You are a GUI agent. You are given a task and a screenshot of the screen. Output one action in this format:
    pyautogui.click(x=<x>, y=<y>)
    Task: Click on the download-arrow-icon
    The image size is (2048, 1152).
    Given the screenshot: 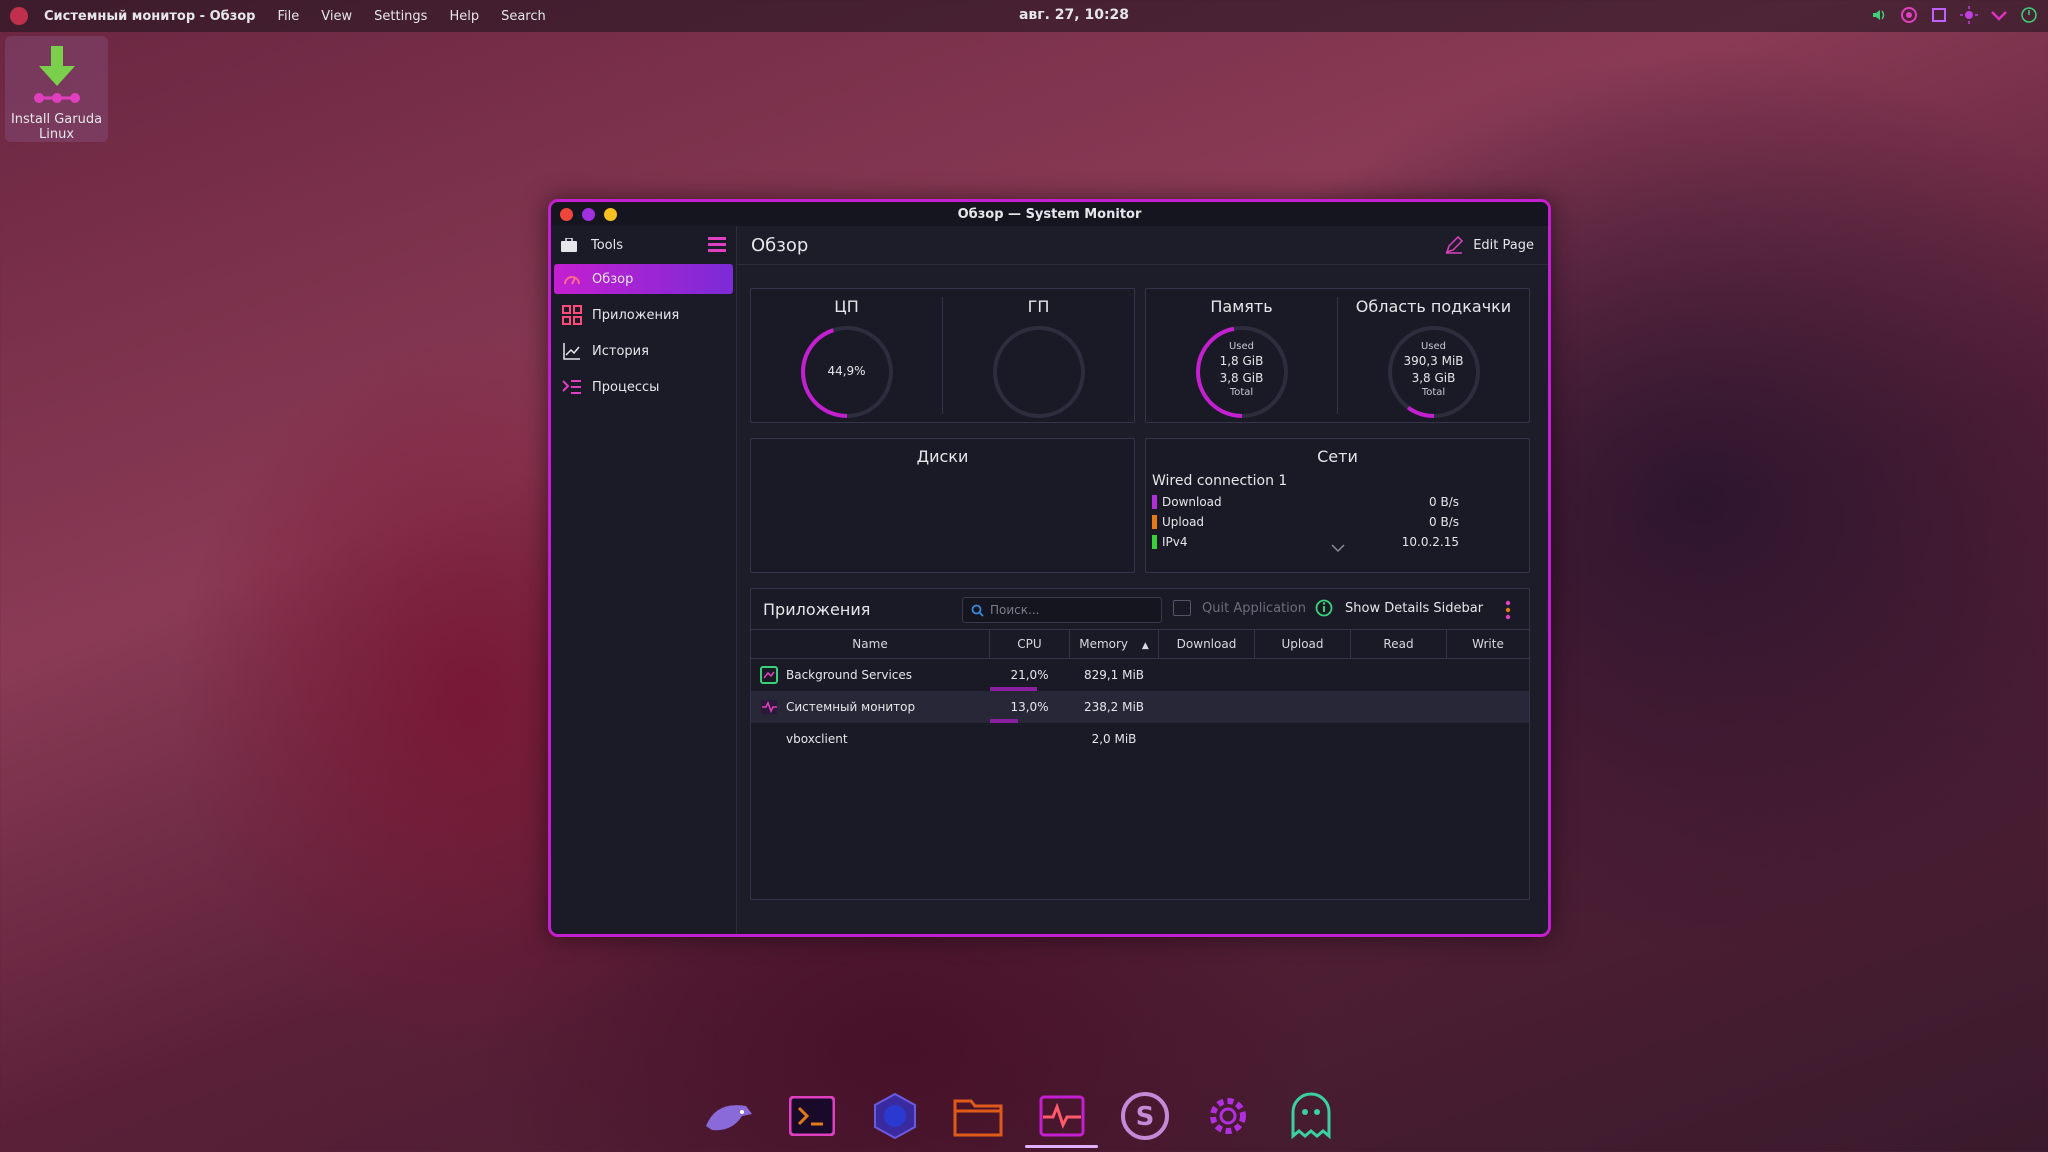 What is the action you would take?
    pyautogui.click(x=56, y=74)
    